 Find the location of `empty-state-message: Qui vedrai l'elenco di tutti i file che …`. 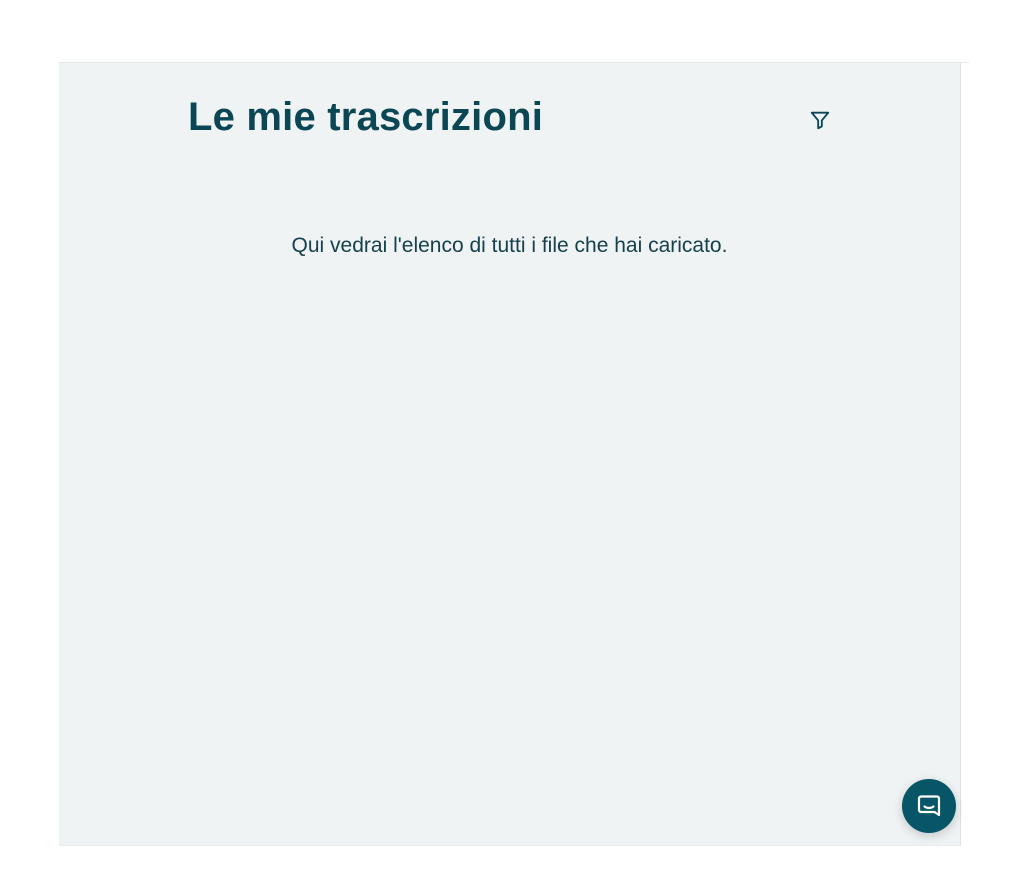

empty-state-message: Qui vedrai l'elenco di tutti i file che … is located at coordinates (509, 245).